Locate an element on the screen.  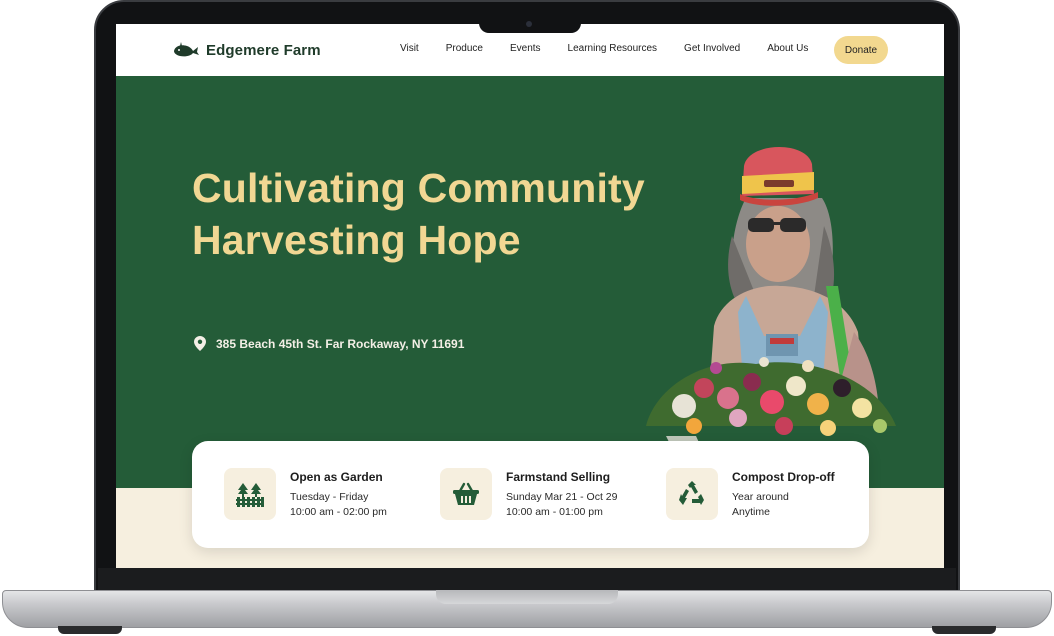
nav-item-events: Events is located at coordinates (525, 48).